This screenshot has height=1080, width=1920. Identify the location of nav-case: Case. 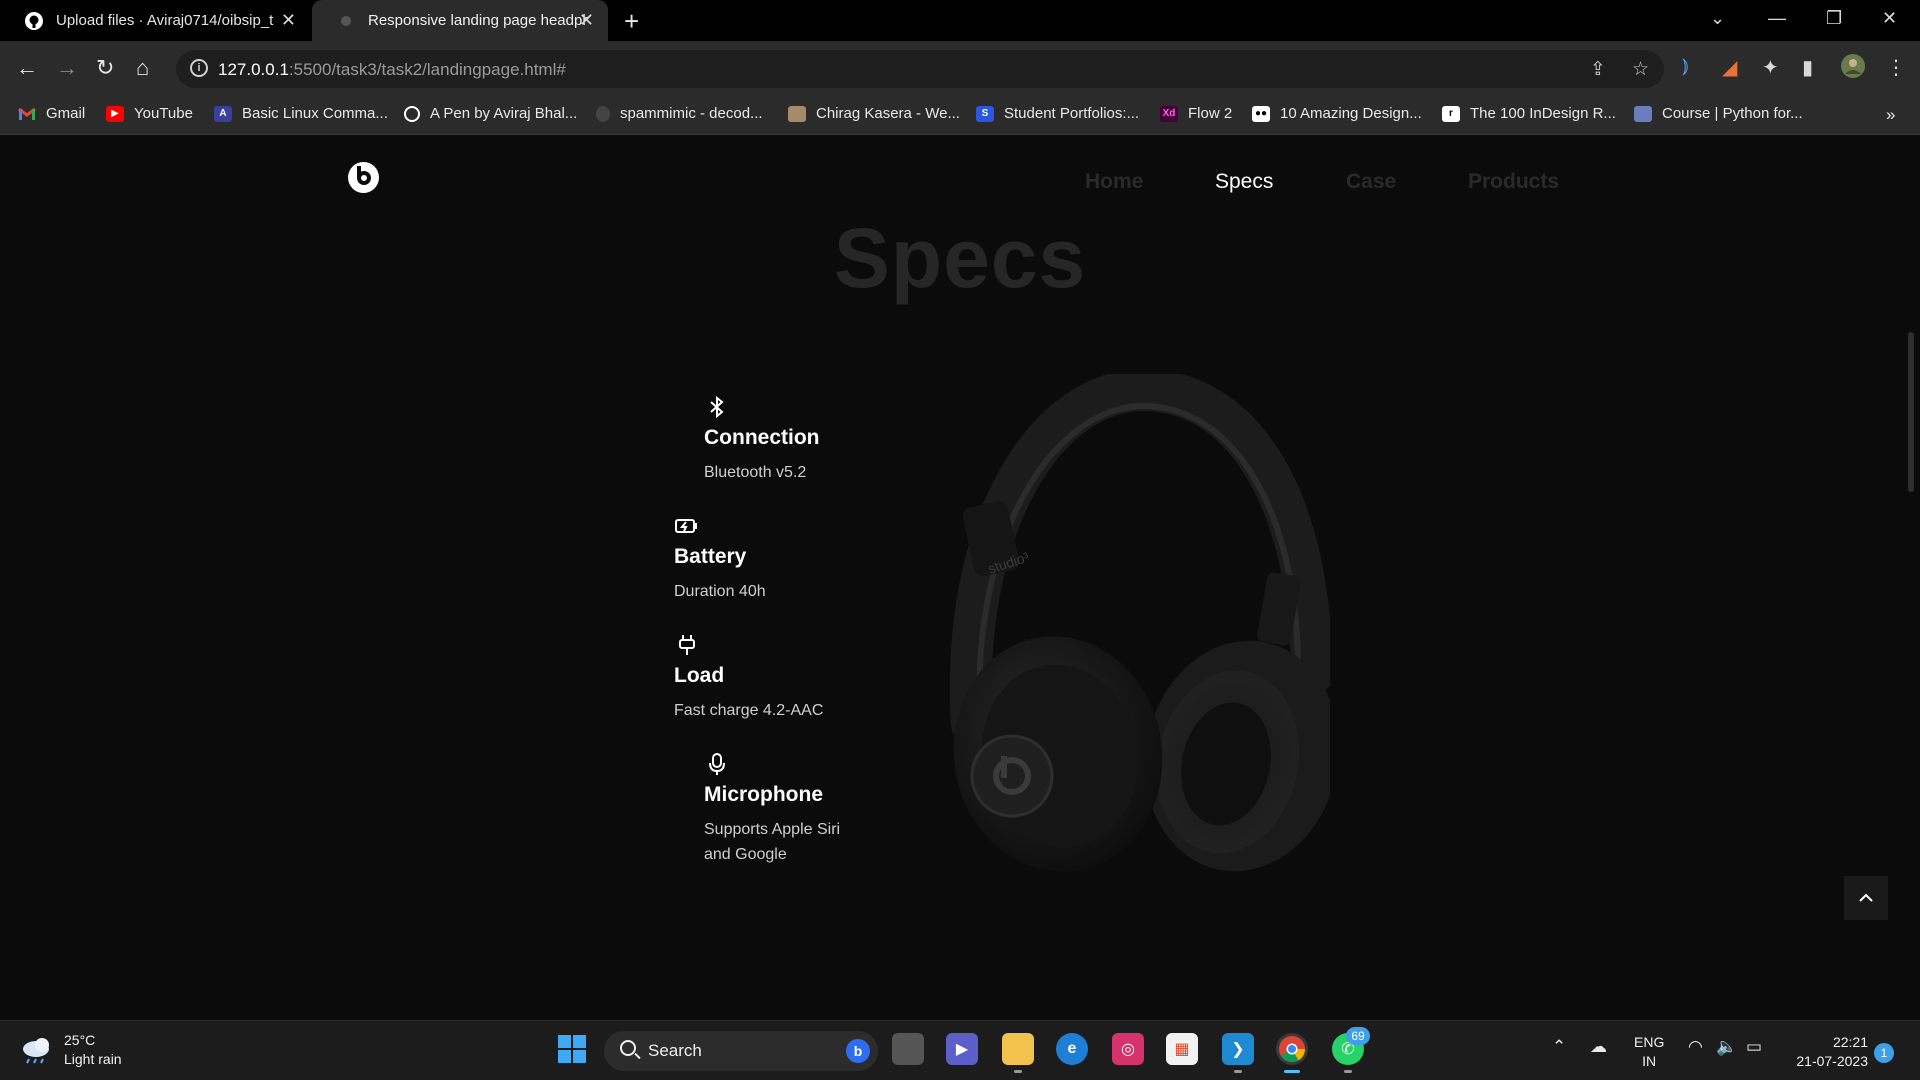
(1371, 182).